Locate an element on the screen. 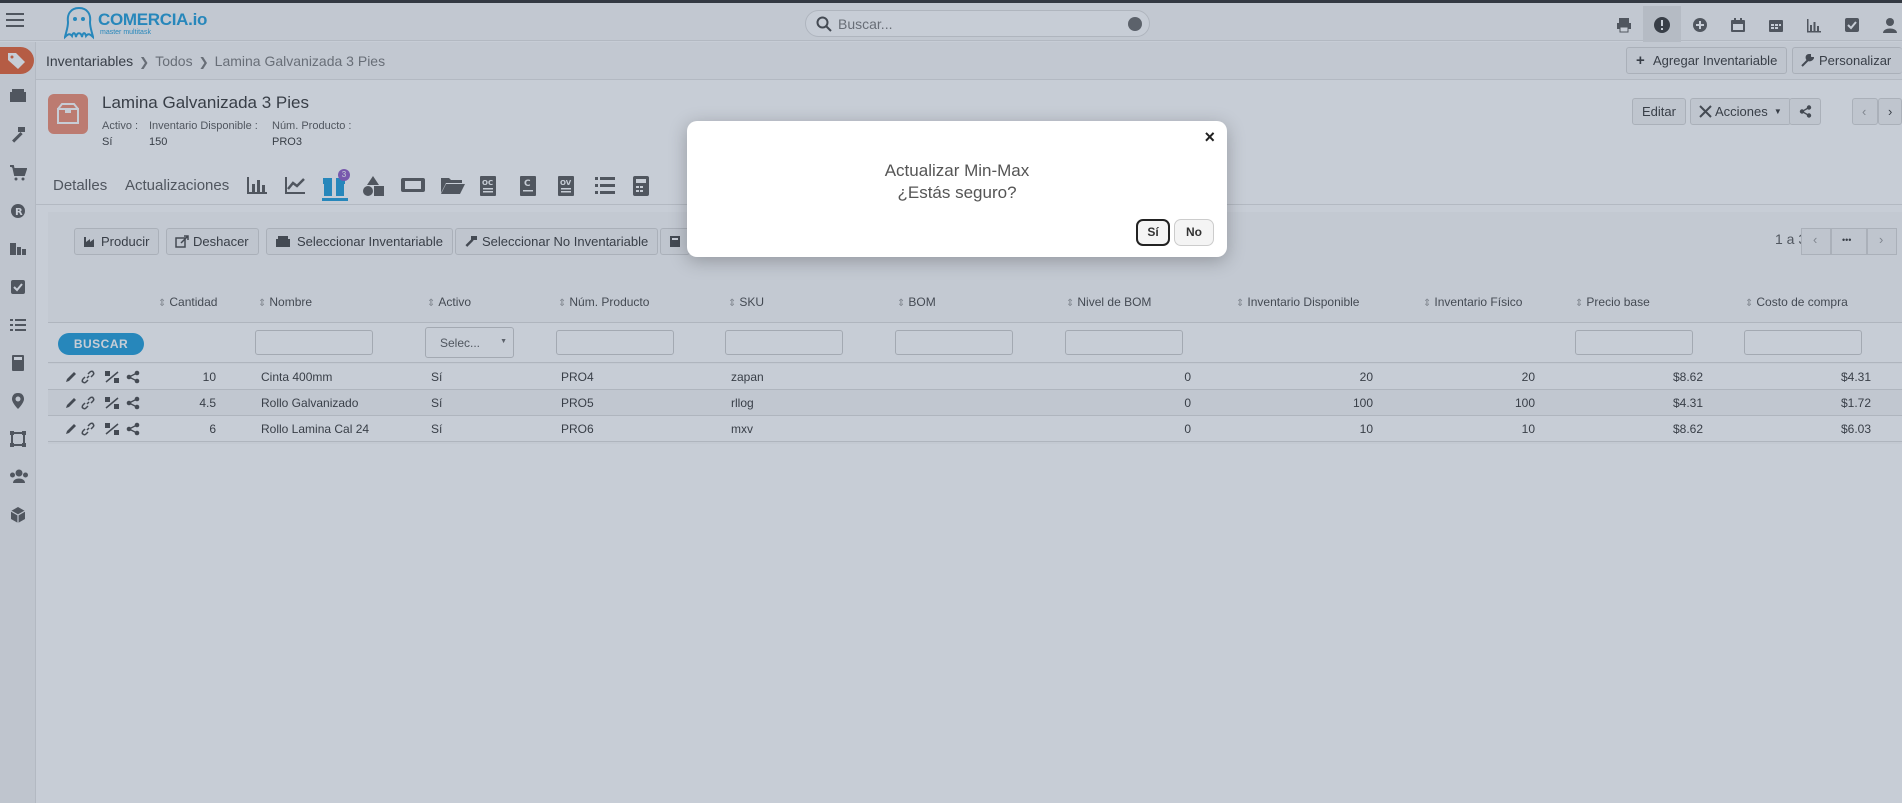 This screenshot has width=1902, height=803. confirm-yes-button: Sí is located at coordinates (1153, 232).